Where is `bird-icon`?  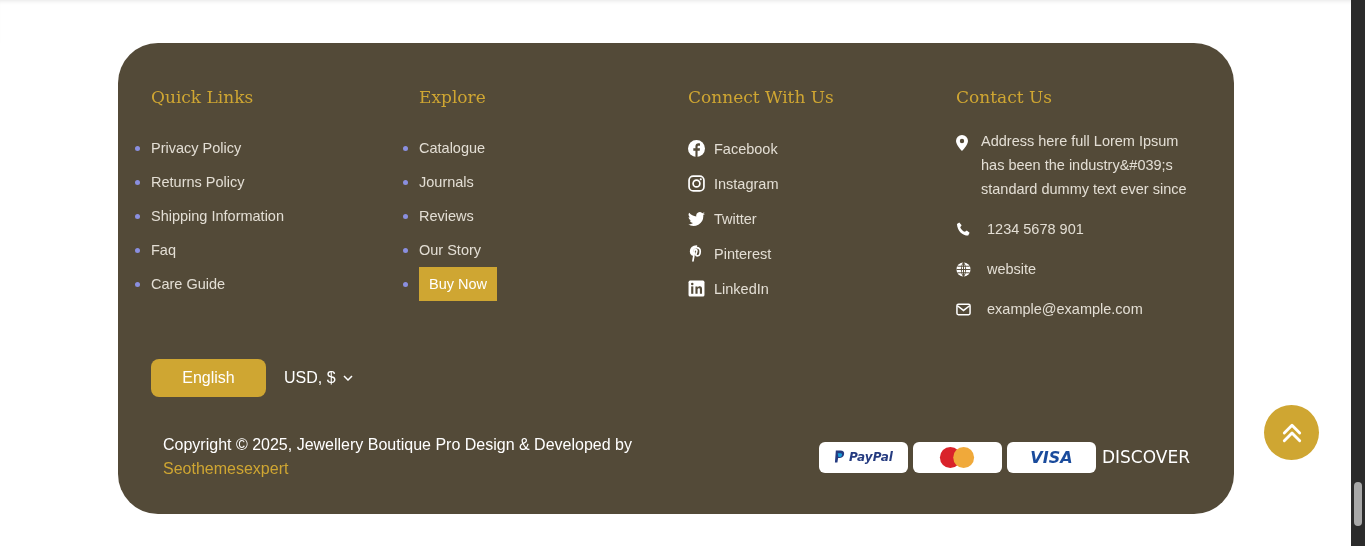 bird-icon is located at coordinates (696, 218).